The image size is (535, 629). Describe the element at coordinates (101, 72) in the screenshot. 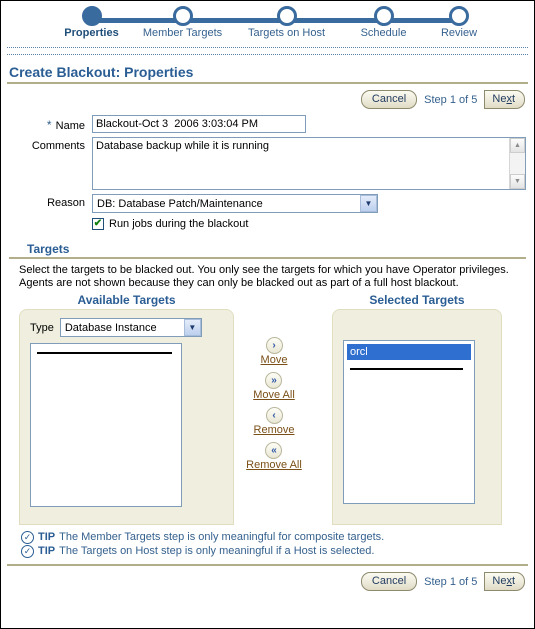

I see `page-title: Create Blackout: Properties` at that location.